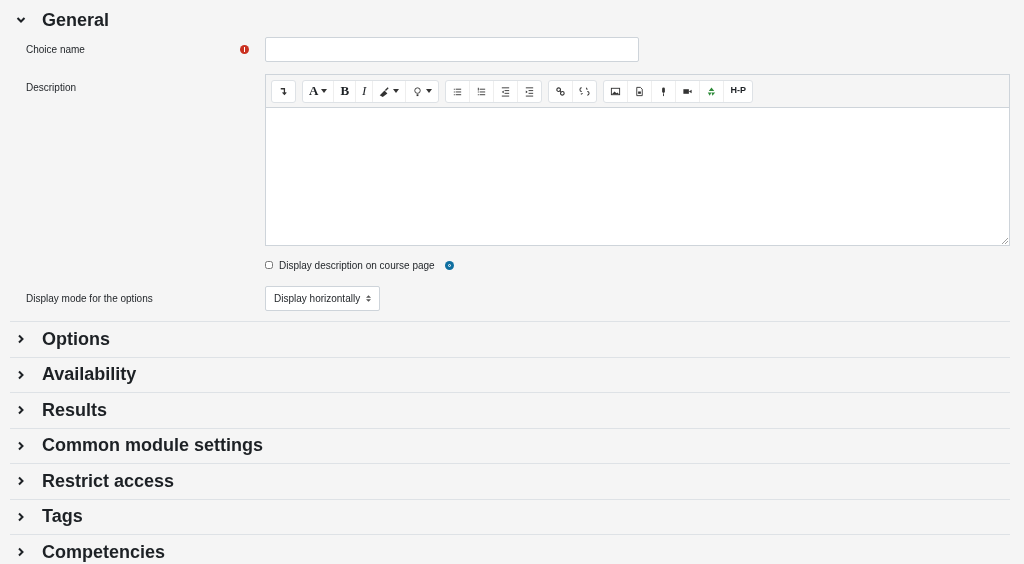  What do you see at coordinates (283, 91) in the screenshot?
I see `arrow-icon` at bounding box center [283, 91].